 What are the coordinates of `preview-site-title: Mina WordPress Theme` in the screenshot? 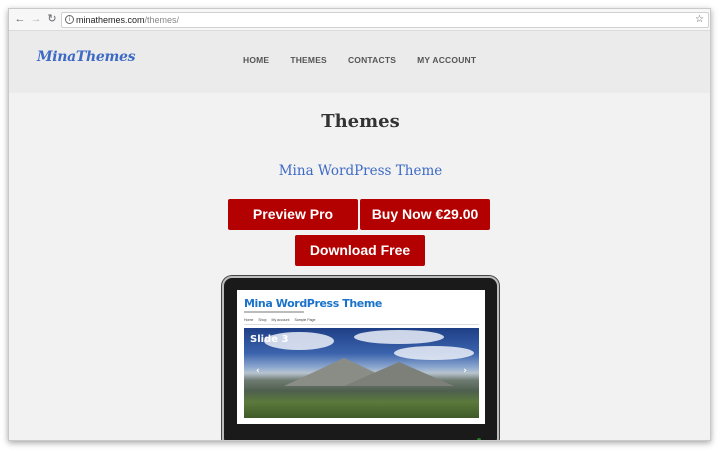 It's located at (313, 303).